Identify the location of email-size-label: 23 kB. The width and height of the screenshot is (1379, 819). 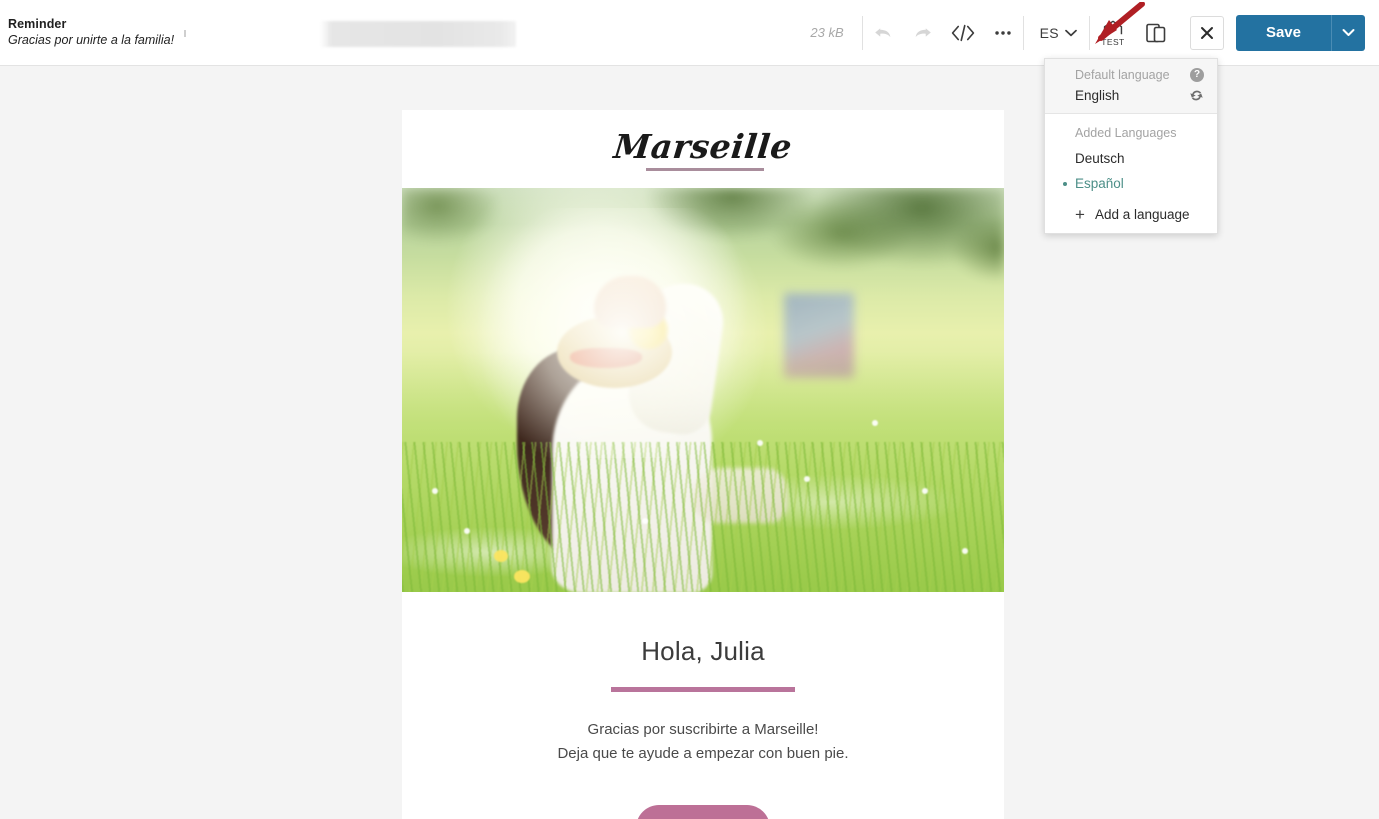
(827, 32).